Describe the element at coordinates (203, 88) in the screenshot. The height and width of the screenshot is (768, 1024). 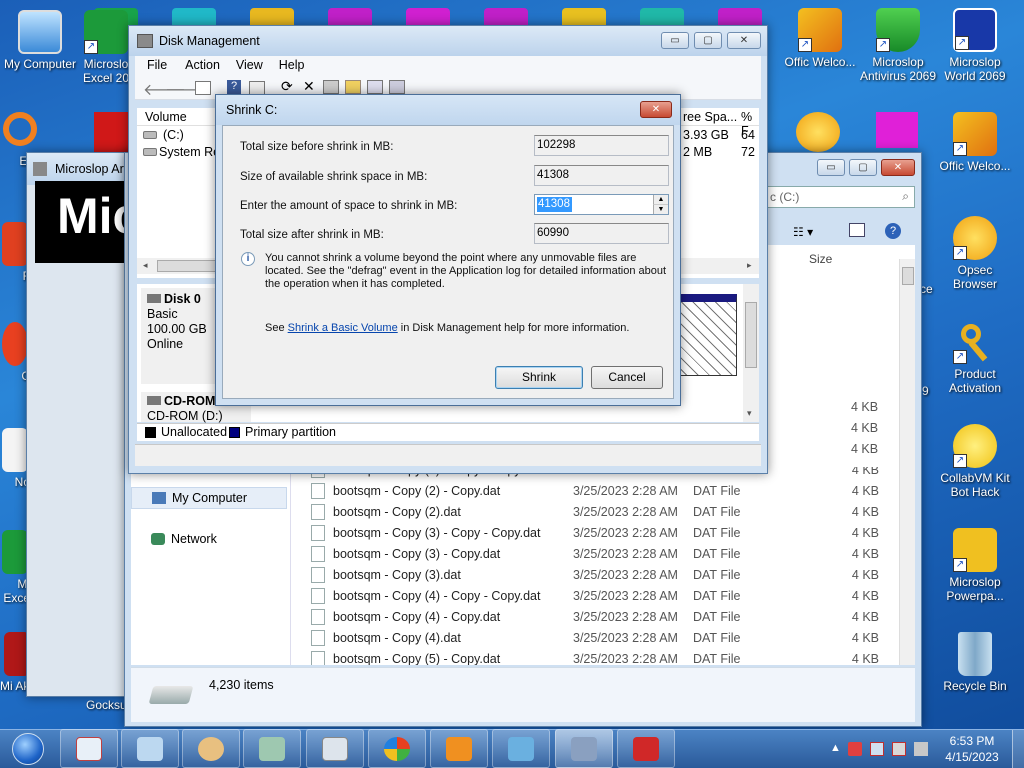
I see `console-tree-icon` at that location.